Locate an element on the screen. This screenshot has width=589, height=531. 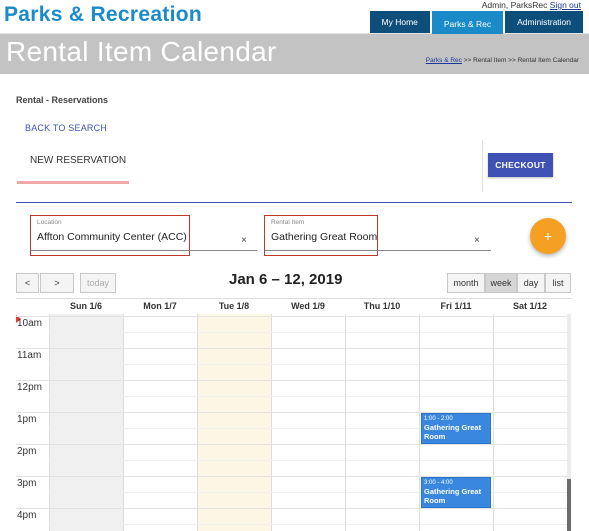
today-button: today is located at coordinates (98, 283).